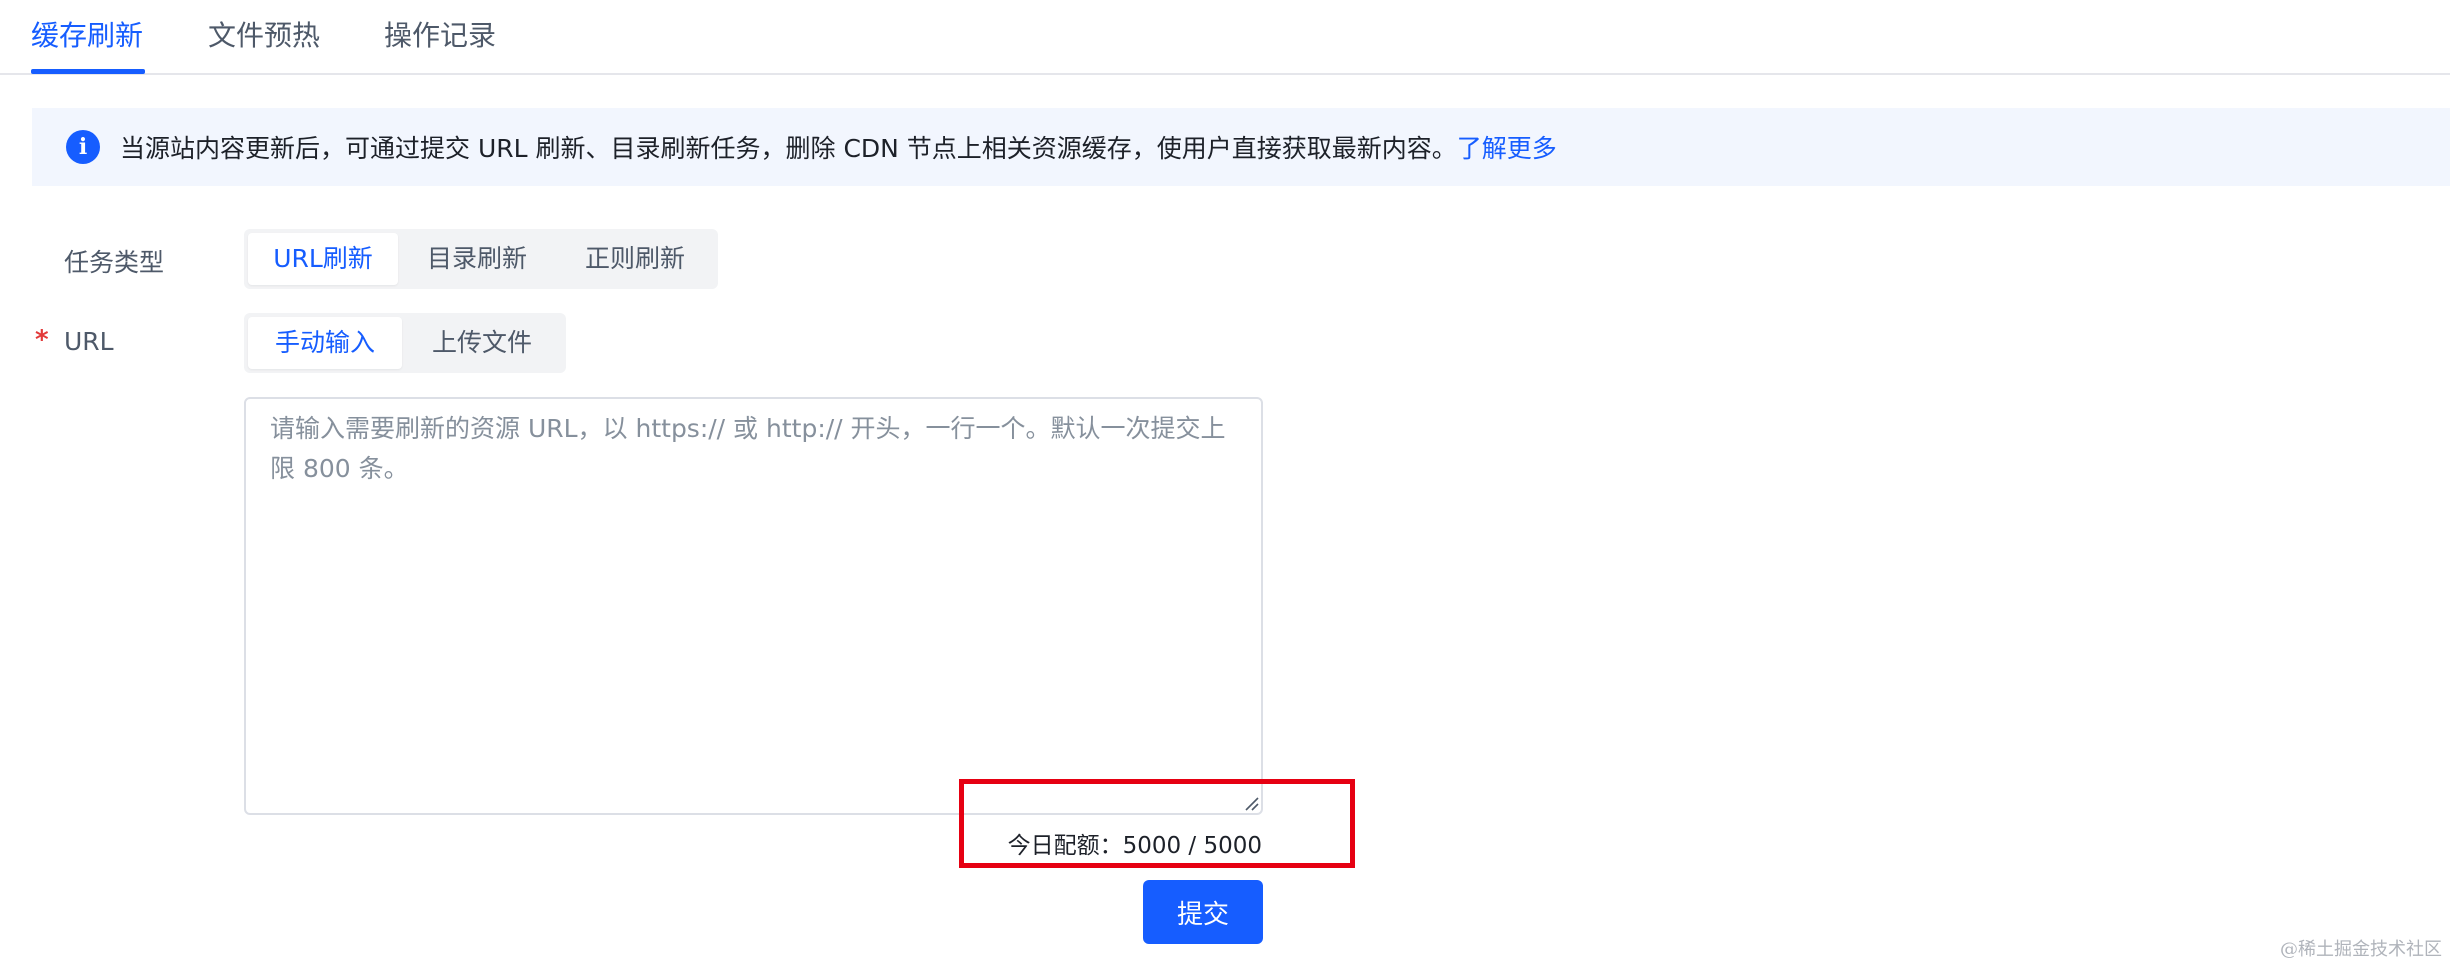 Image resolution: width=2450 pixels, height=966 pixels. What do you see at coordinates (323, 259) in the screenshot?
I see `task-type-url-refresh: URL刷新` at bounding box center [323, 259].